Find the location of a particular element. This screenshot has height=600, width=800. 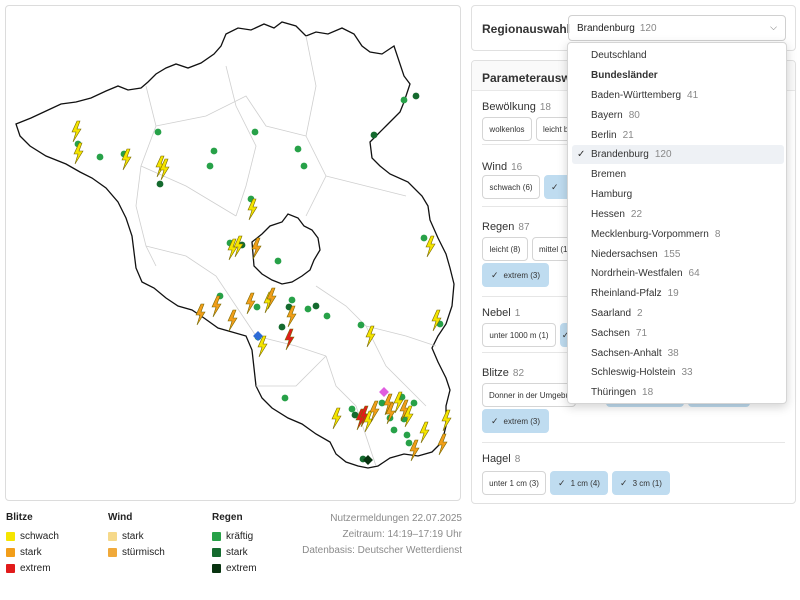

dropdown-item-niedersachsen: Niedersachsen 155 is located at coordinates (678, 254).